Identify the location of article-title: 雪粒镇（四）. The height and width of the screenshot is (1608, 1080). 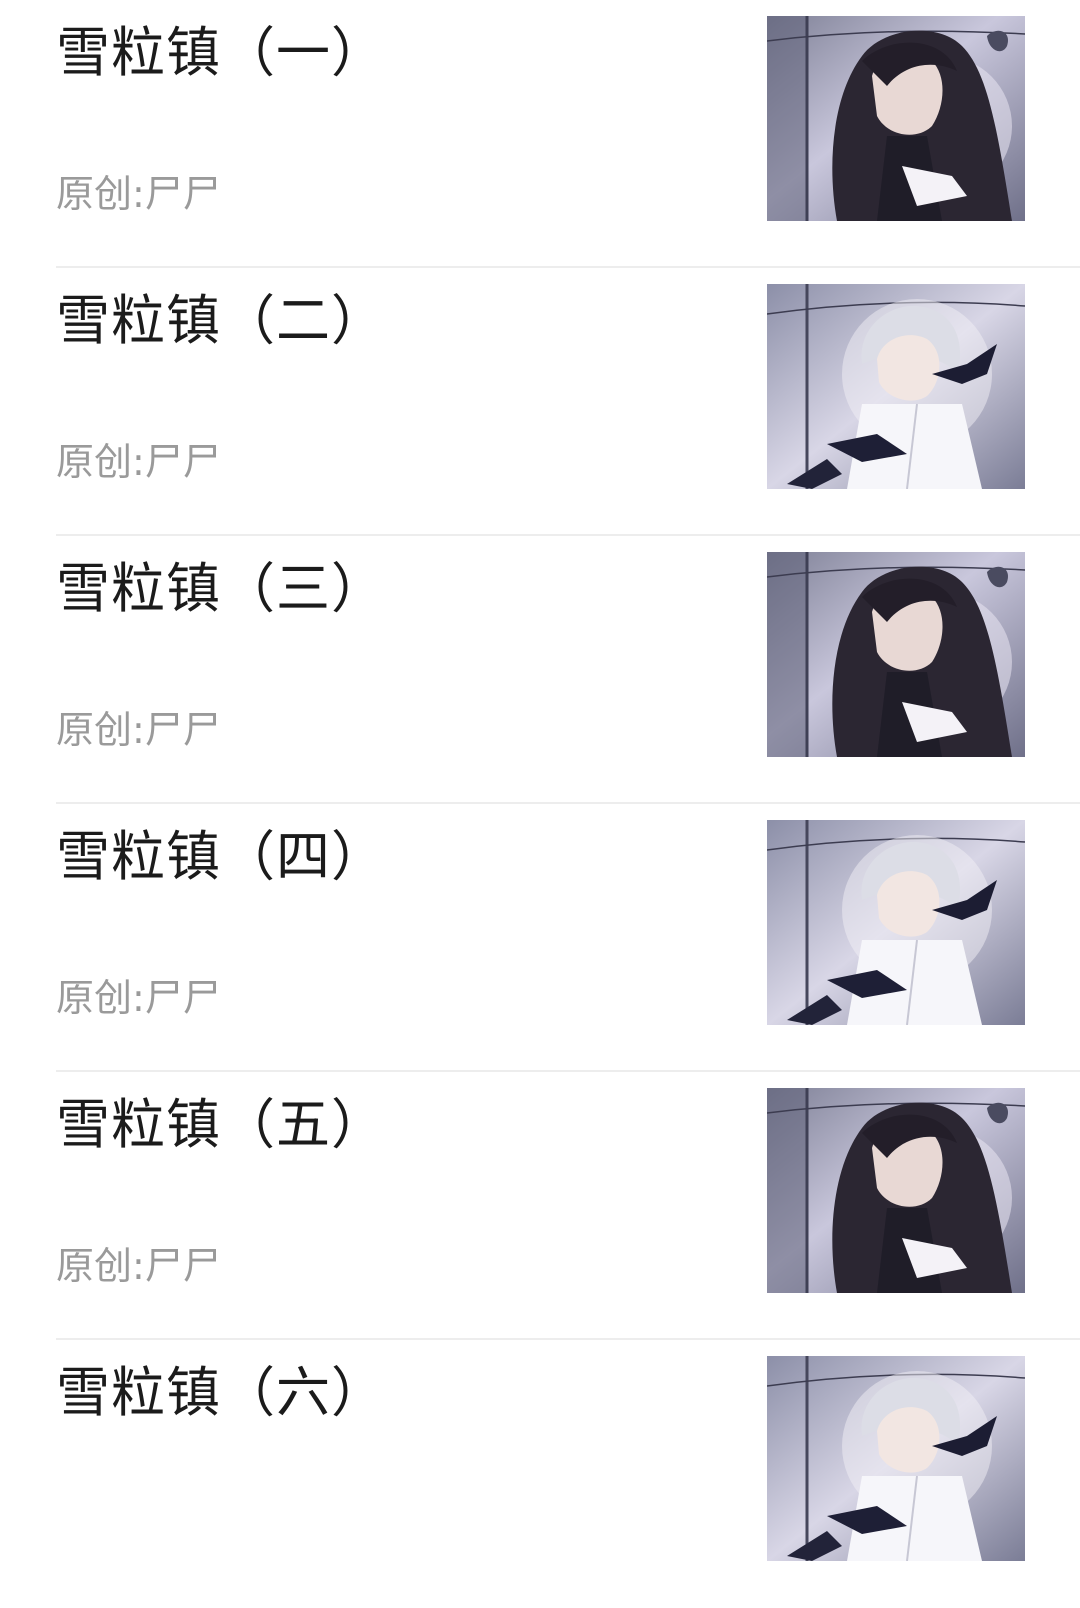
(221, 857).